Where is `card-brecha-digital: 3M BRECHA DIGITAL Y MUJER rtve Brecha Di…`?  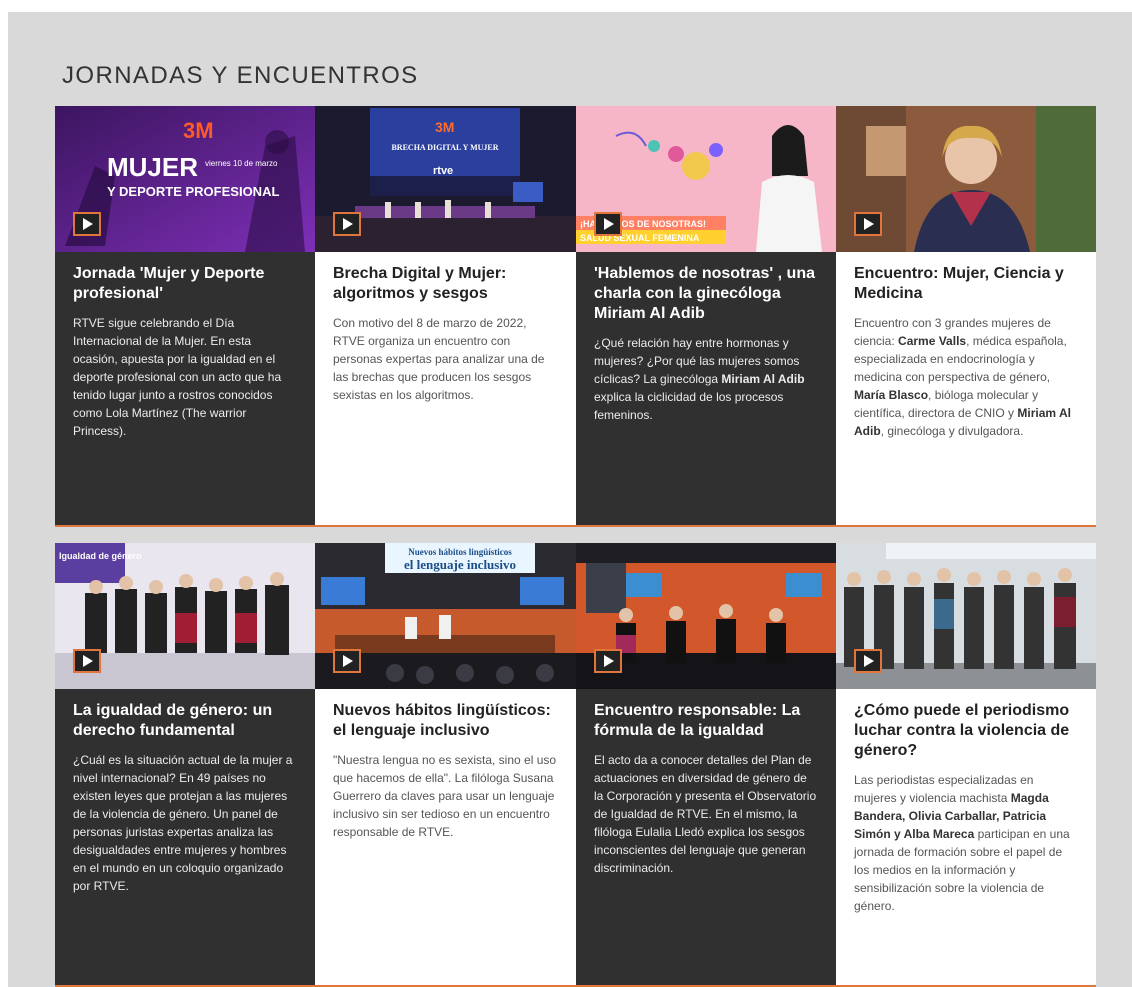 card-brecha-digital: 3M BRECHA DIGITAL Y MUJER rtve Brecha Di… is located at coordinates (445, 316).